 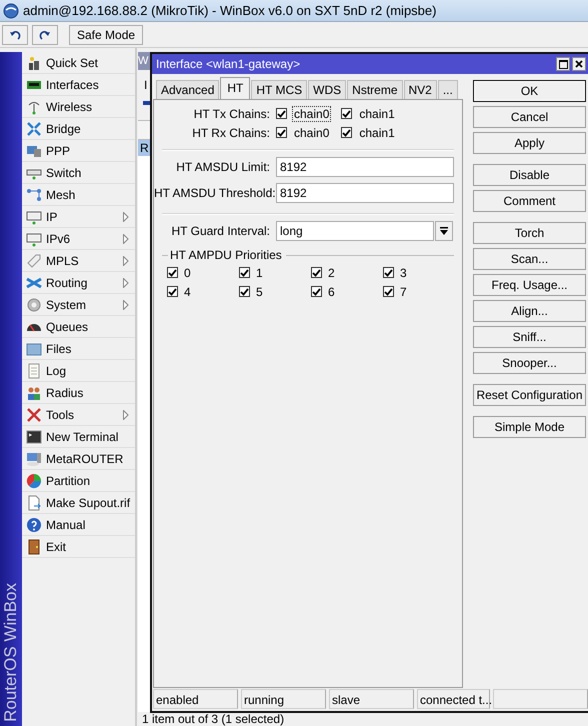 What do you see at coordinates (78, 415) in the screenshot?
I see `menu-item: Tools` at bounding box center [78, 415].